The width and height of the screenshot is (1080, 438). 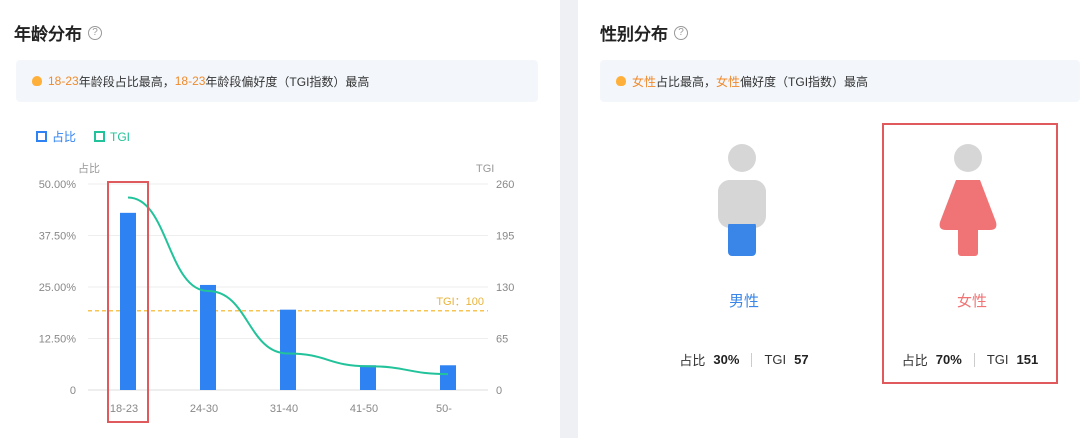 I want to click on legend-item-share: 占比, so click(x=56, y=136).